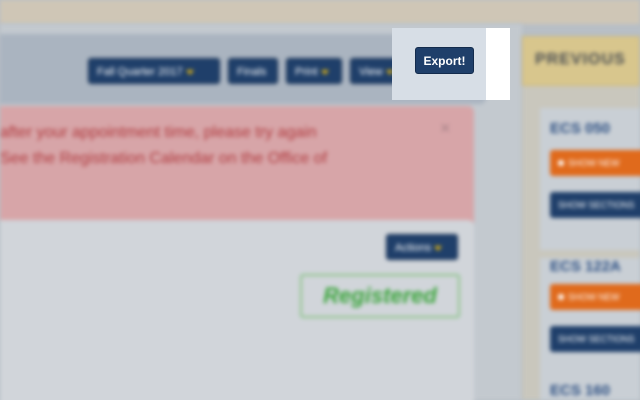 This screenshot has height=400, width=640. Describe the element at coordinates (444, 60) in the screenshot. I see `export-button: Export!` at that location.